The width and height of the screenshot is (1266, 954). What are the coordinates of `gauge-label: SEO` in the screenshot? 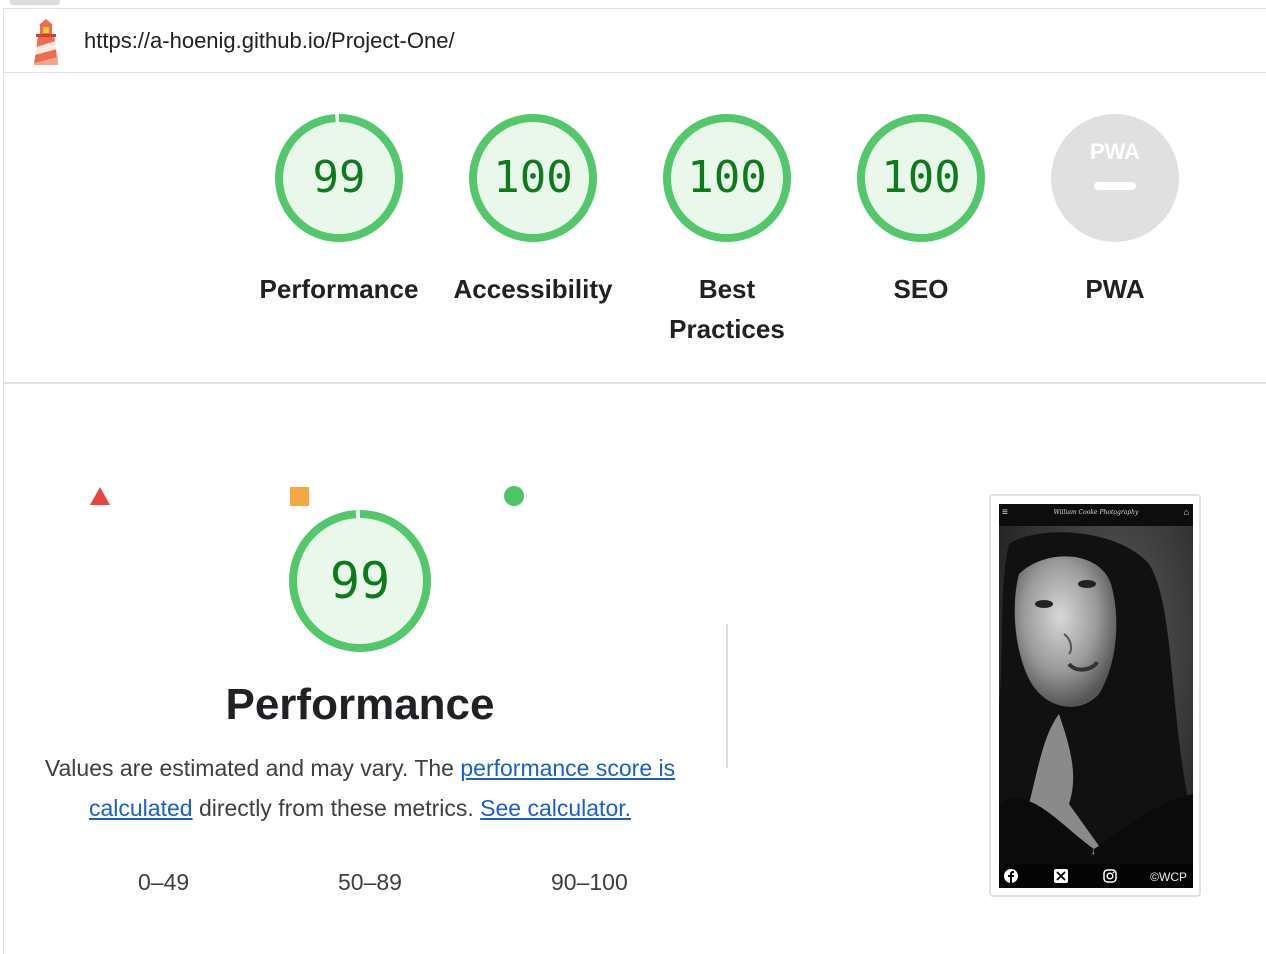 It's located at (921, 289).